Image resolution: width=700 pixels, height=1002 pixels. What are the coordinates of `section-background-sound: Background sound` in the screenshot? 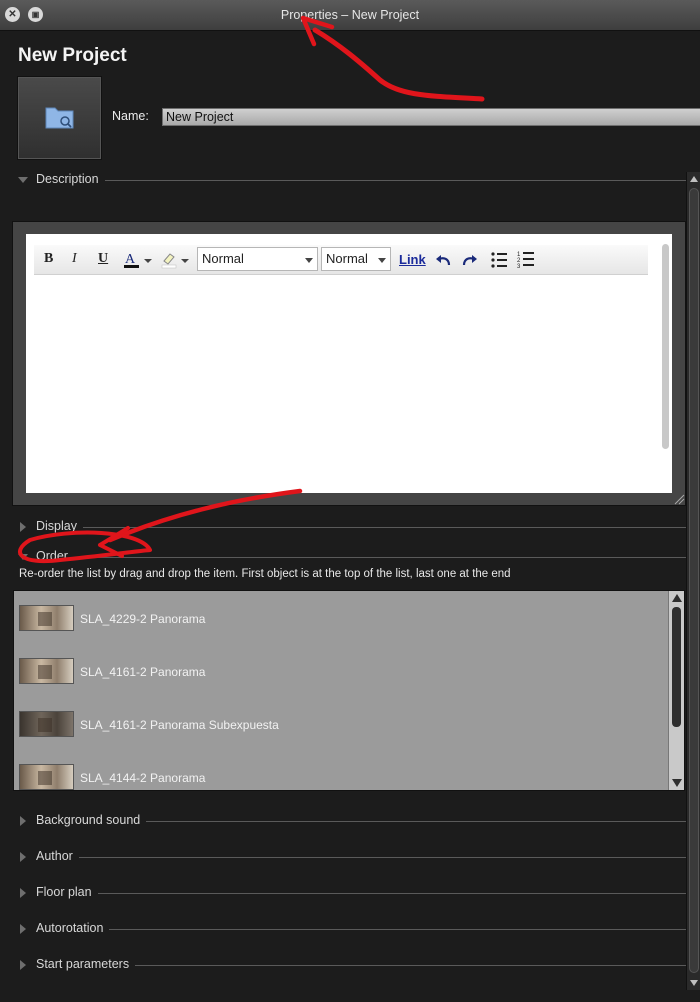 It's located at (343, 821).